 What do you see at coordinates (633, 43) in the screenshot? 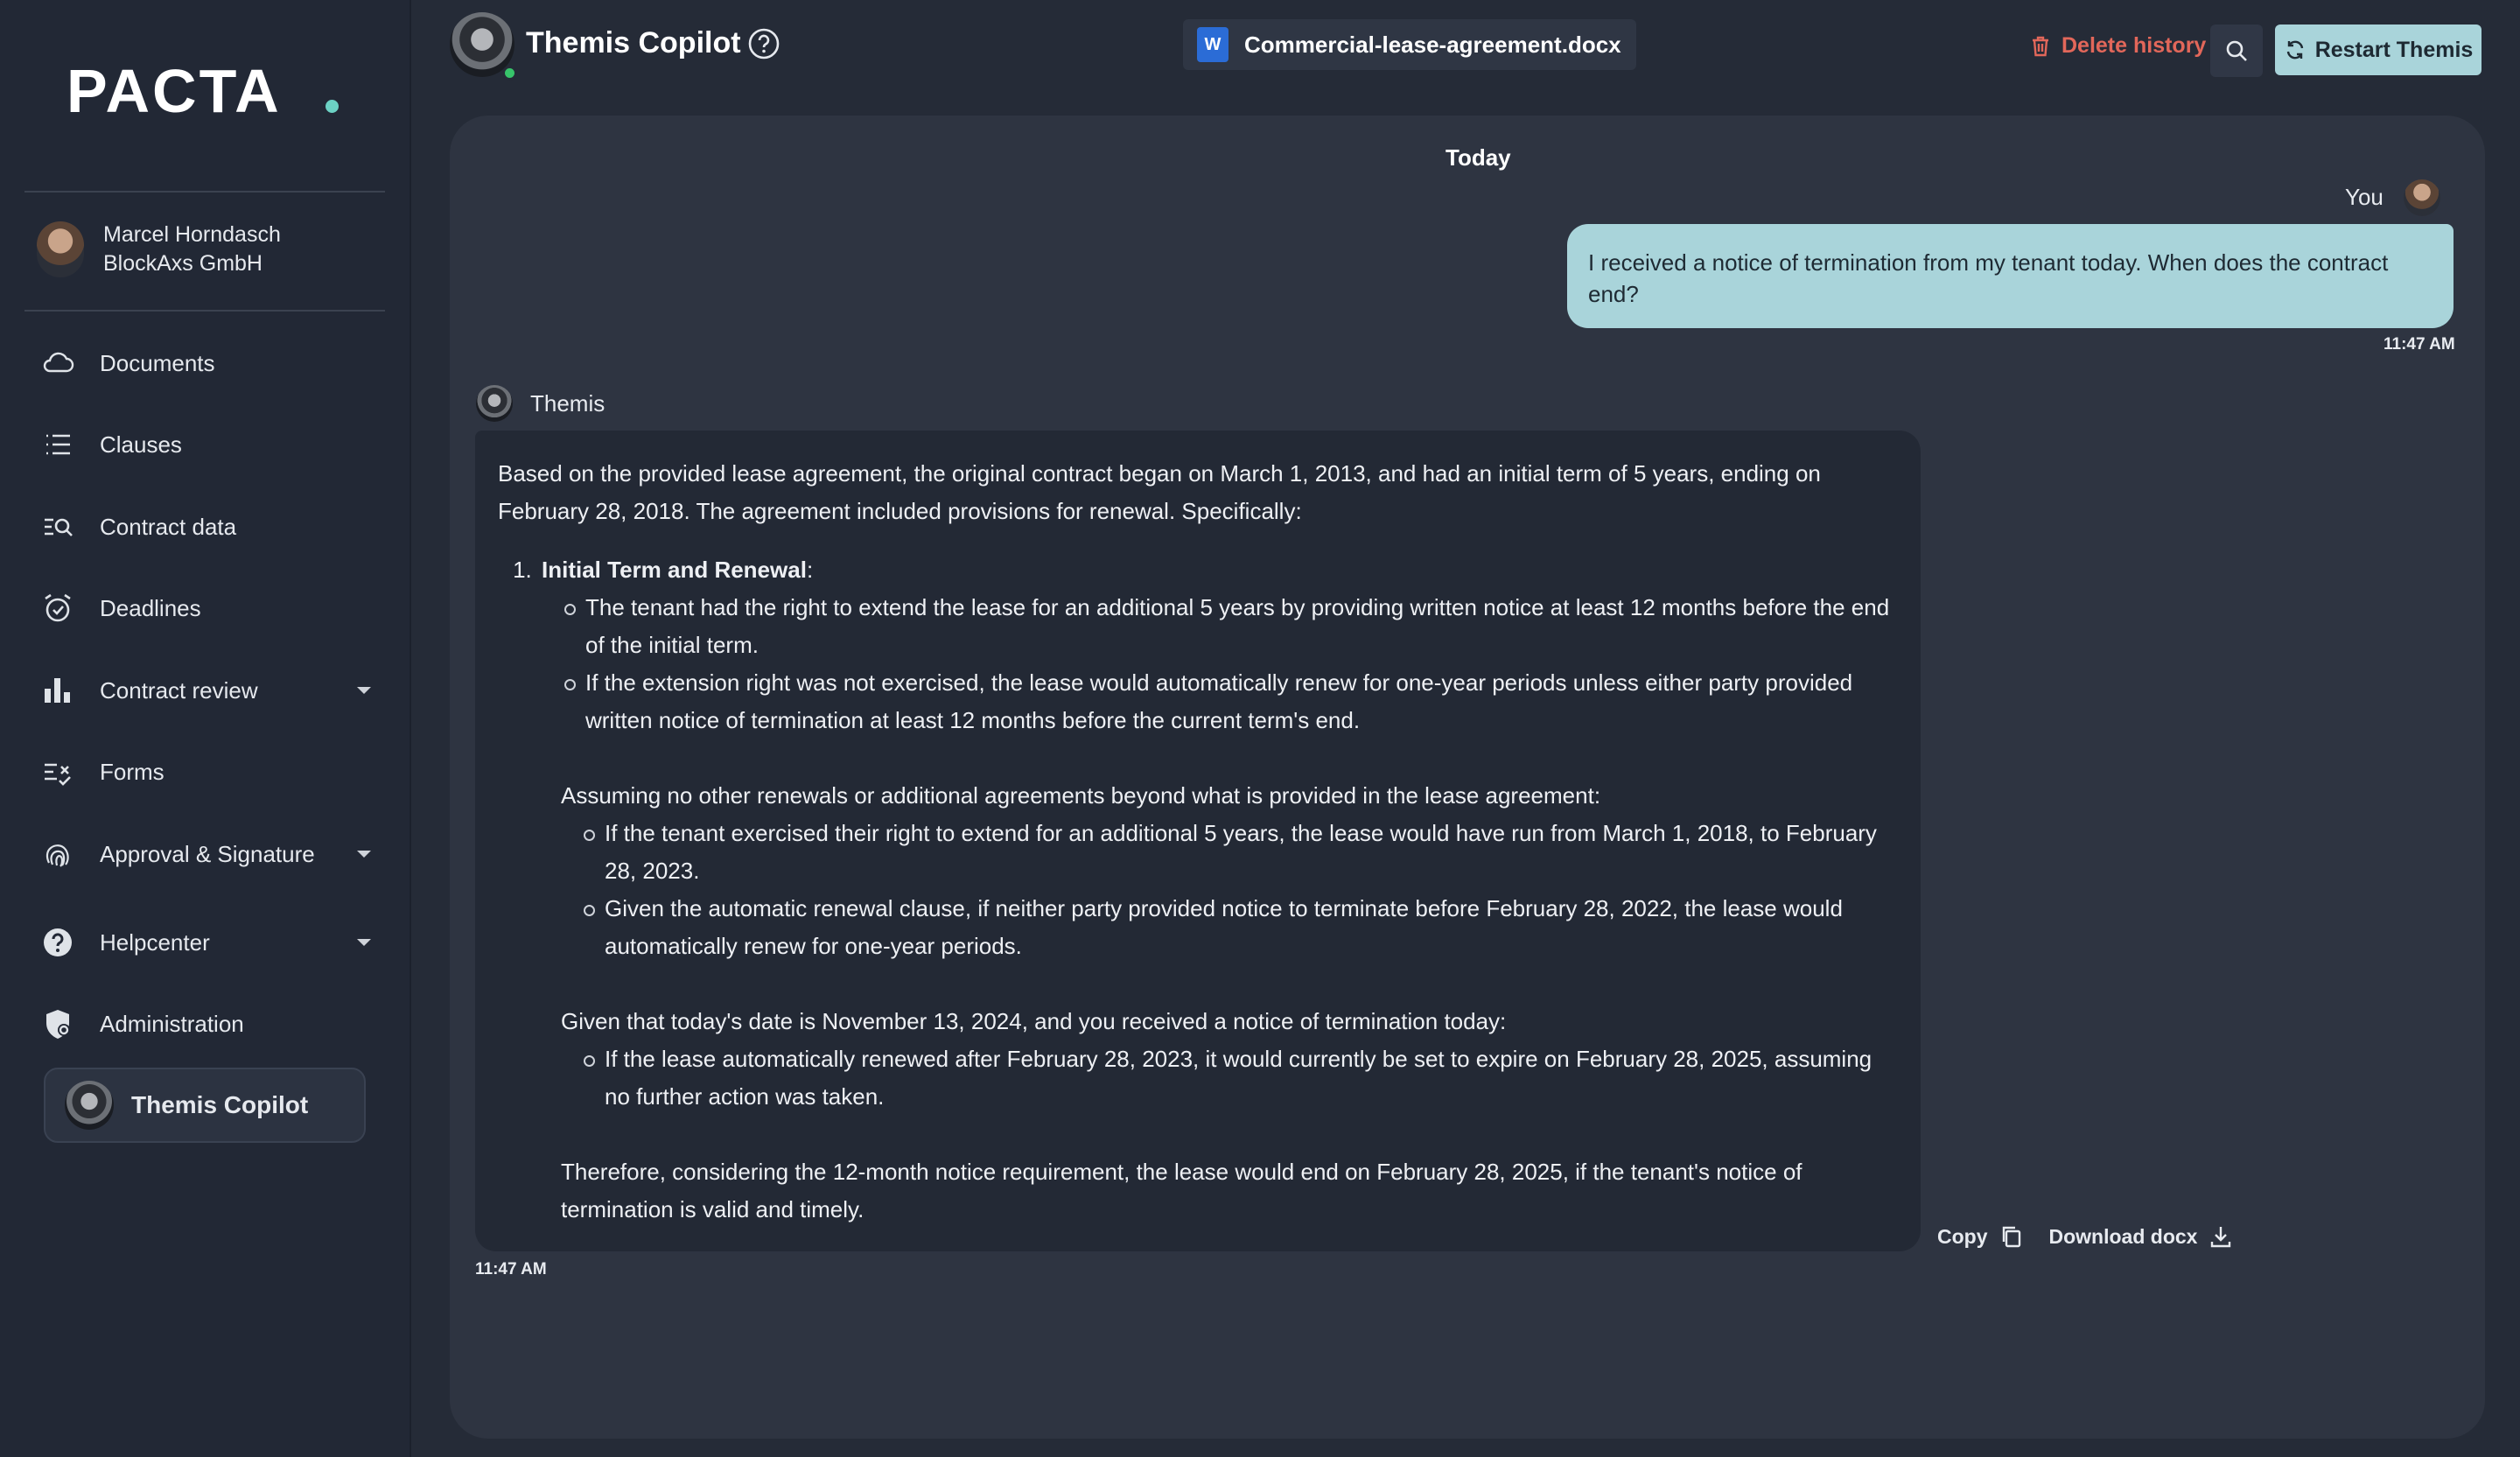
I see `page-title: Themis Copilot` at bounding box center [633, 43].